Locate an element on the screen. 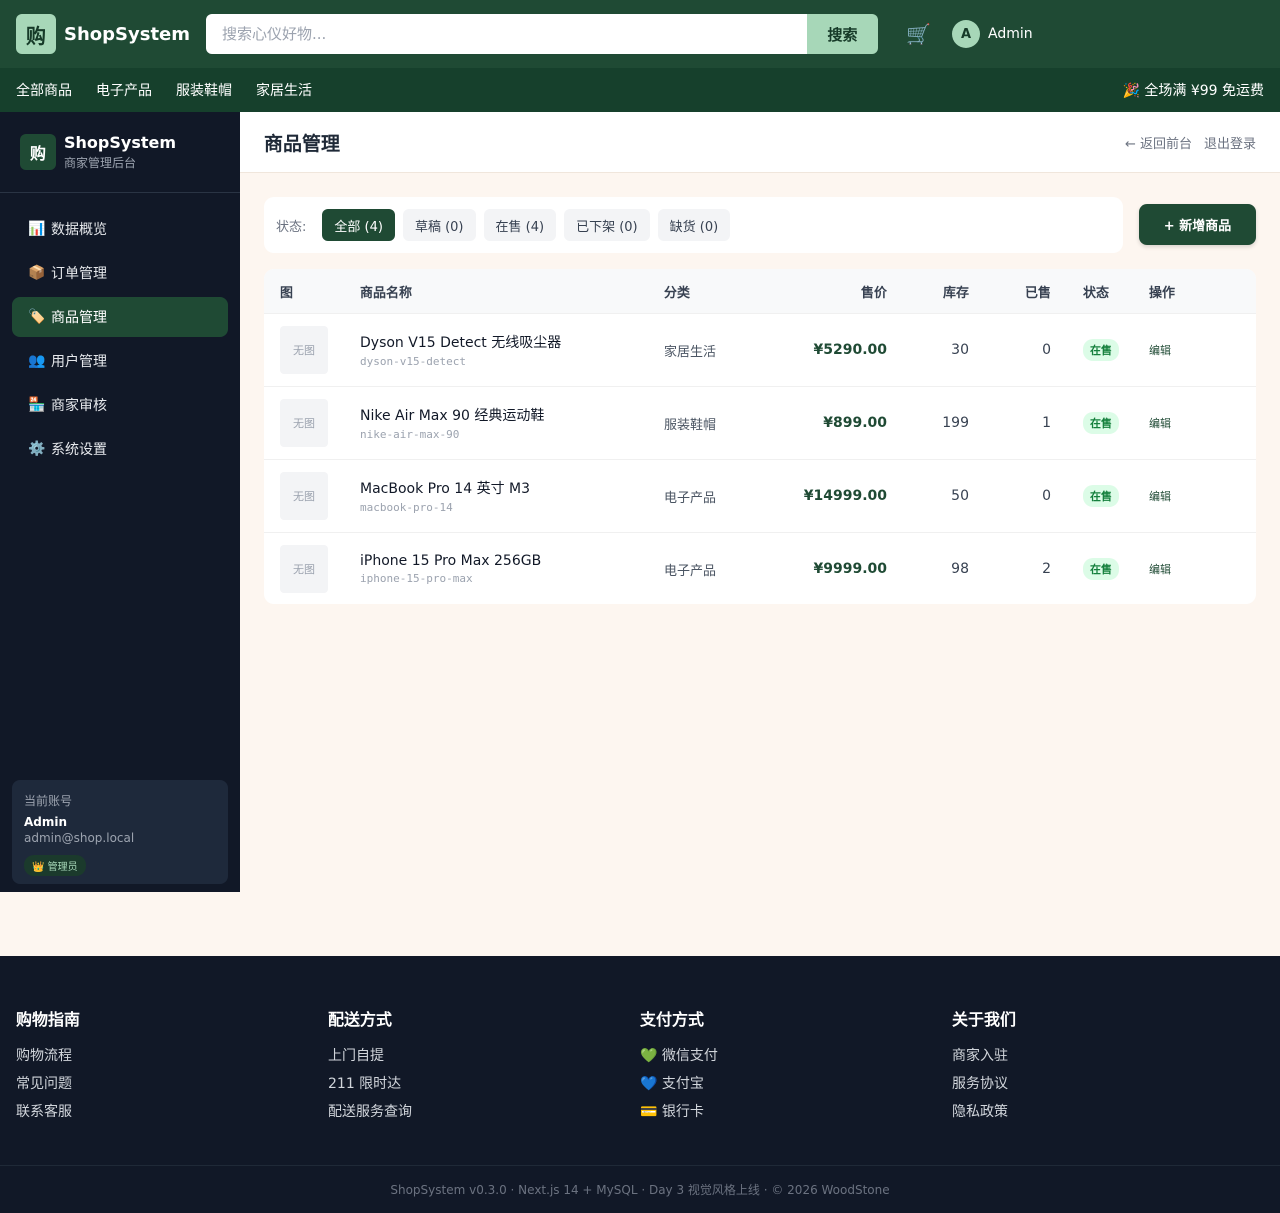 The height and width of the screenshot is (1213, 1280). footer-column-title: 购物指南 is located at coordinates (48, 1019).